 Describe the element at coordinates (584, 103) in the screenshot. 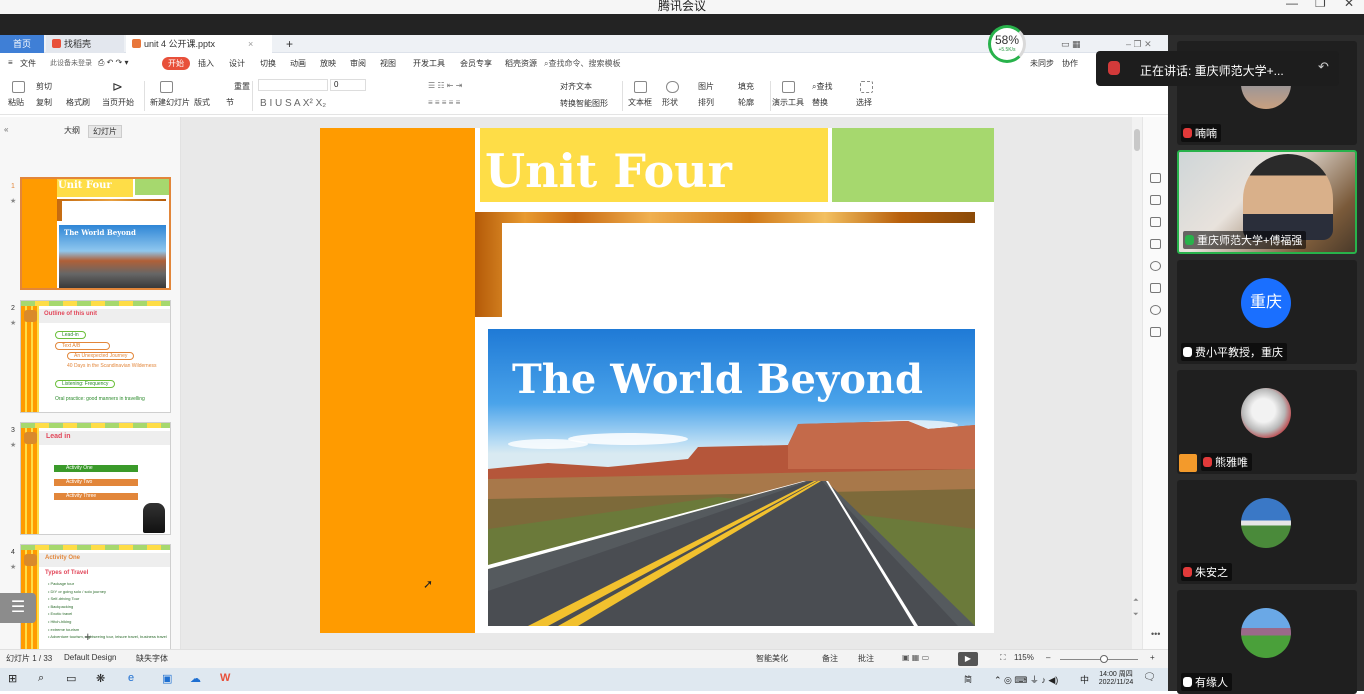

I see `smartart-button: 转换智能图形` at that location.